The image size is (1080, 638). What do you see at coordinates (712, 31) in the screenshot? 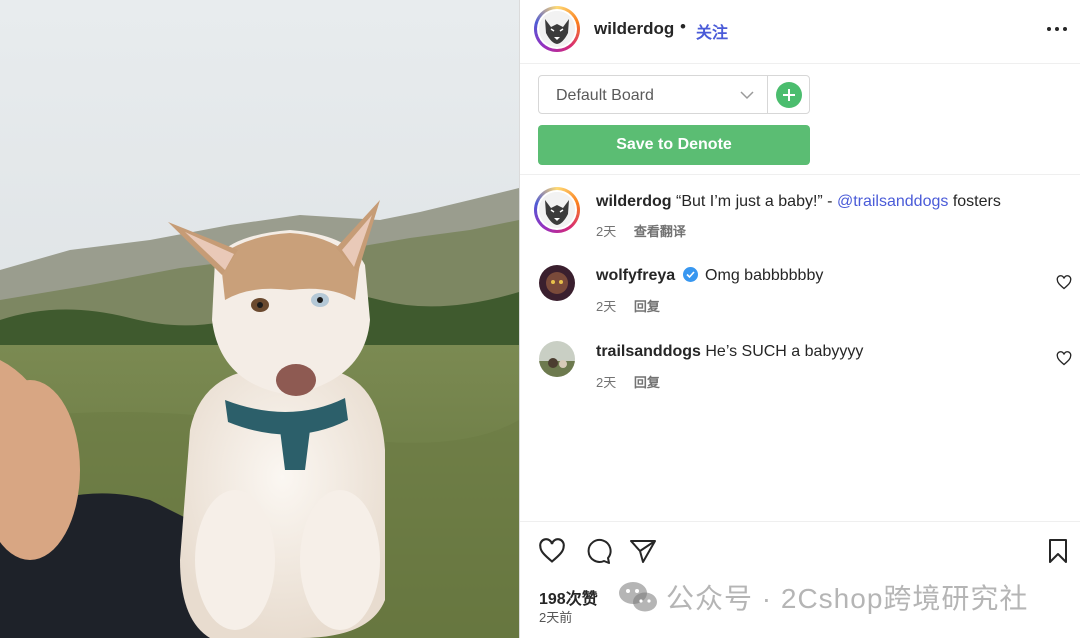
I see `follow-button: 关注` at bounding box center [712, 31].